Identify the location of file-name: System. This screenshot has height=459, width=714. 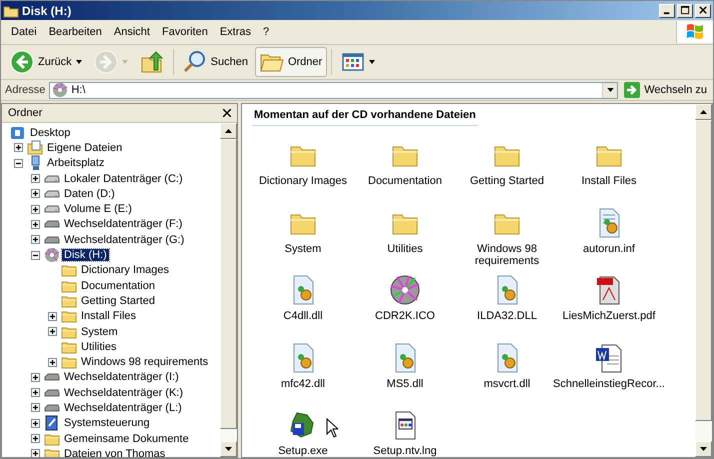
(303, 248).